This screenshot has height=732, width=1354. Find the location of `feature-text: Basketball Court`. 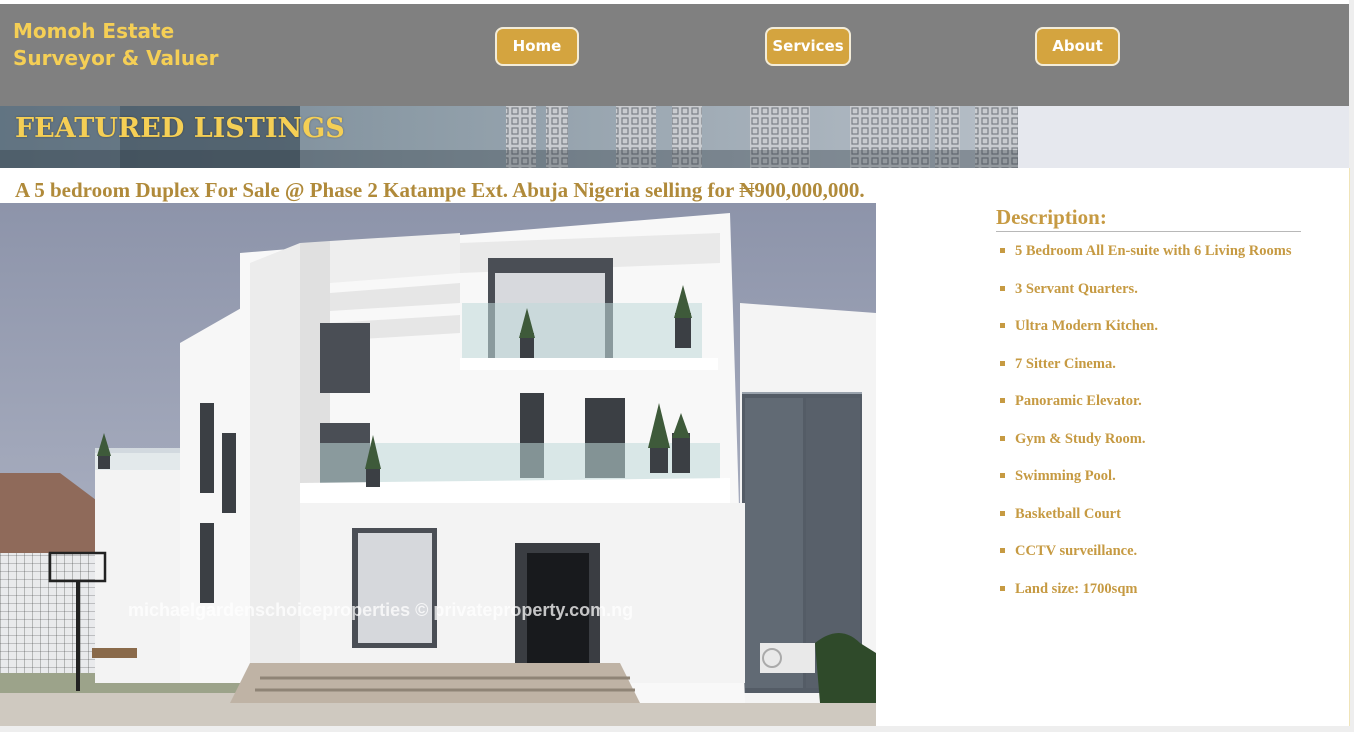

feature-text: Basketball Court is located at coordinates (1068, 513).